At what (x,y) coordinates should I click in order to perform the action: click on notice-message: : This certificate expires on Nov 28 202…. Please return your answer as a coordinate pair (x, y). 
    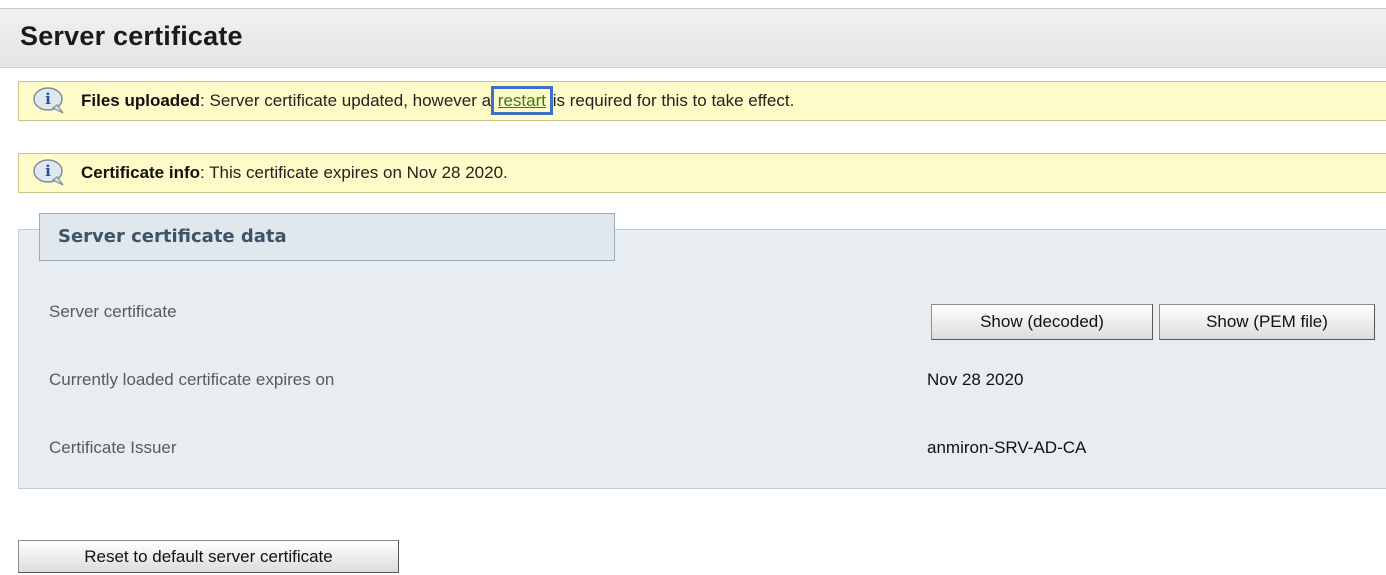
    Looking at the image, I should click on (354, 172).